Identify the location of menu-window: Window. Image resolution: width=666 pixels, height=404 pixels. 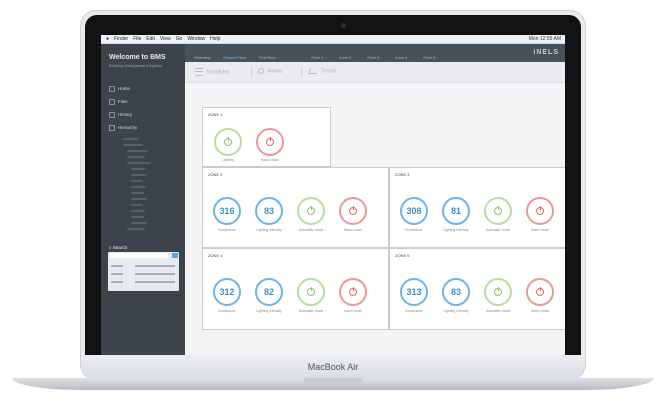
(196, 39).